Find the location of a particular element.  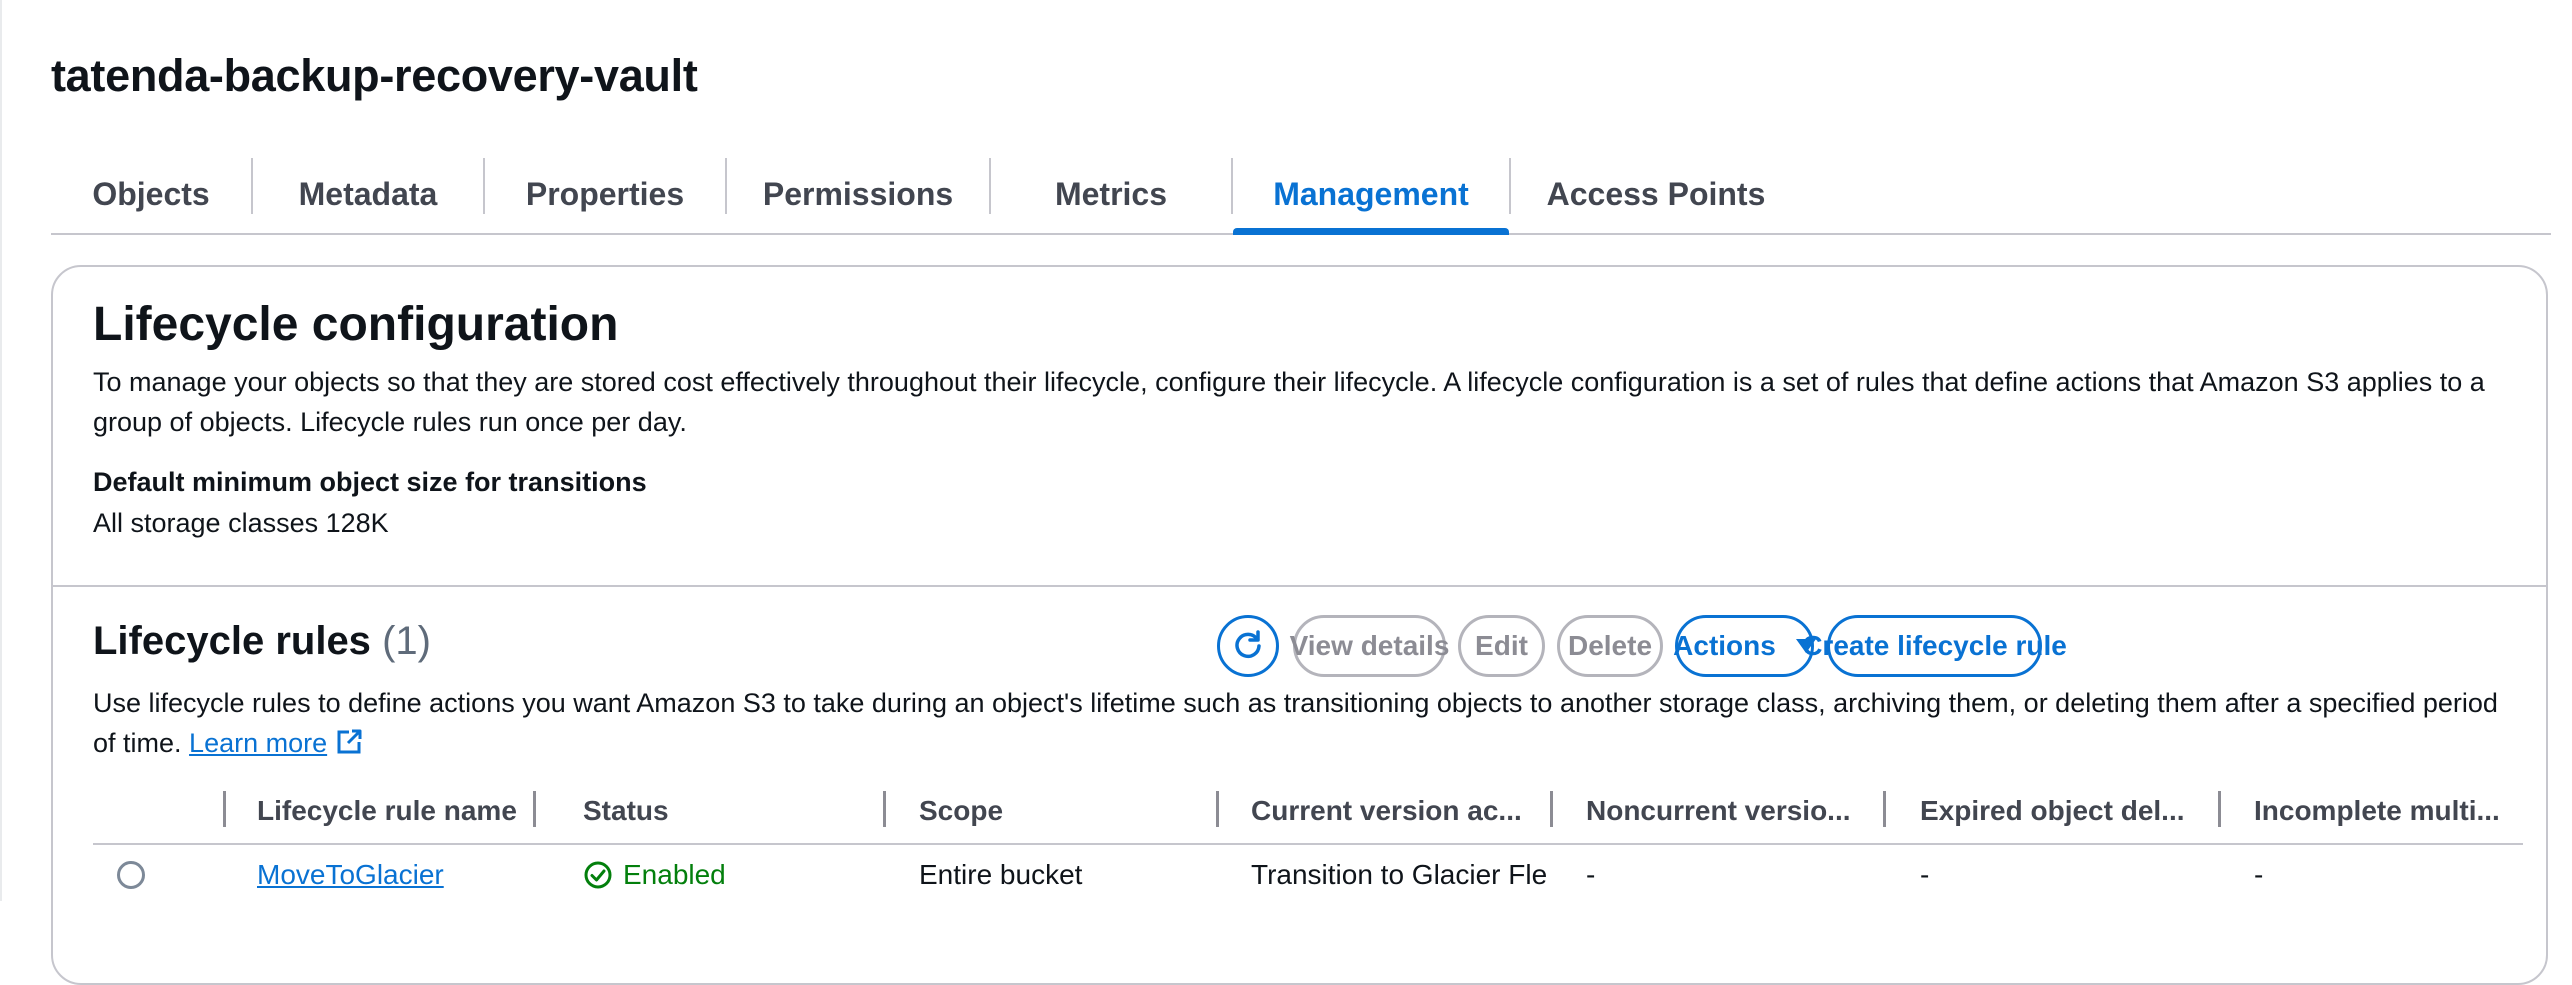

refresh-icon is located at coordinates (1248, 644).